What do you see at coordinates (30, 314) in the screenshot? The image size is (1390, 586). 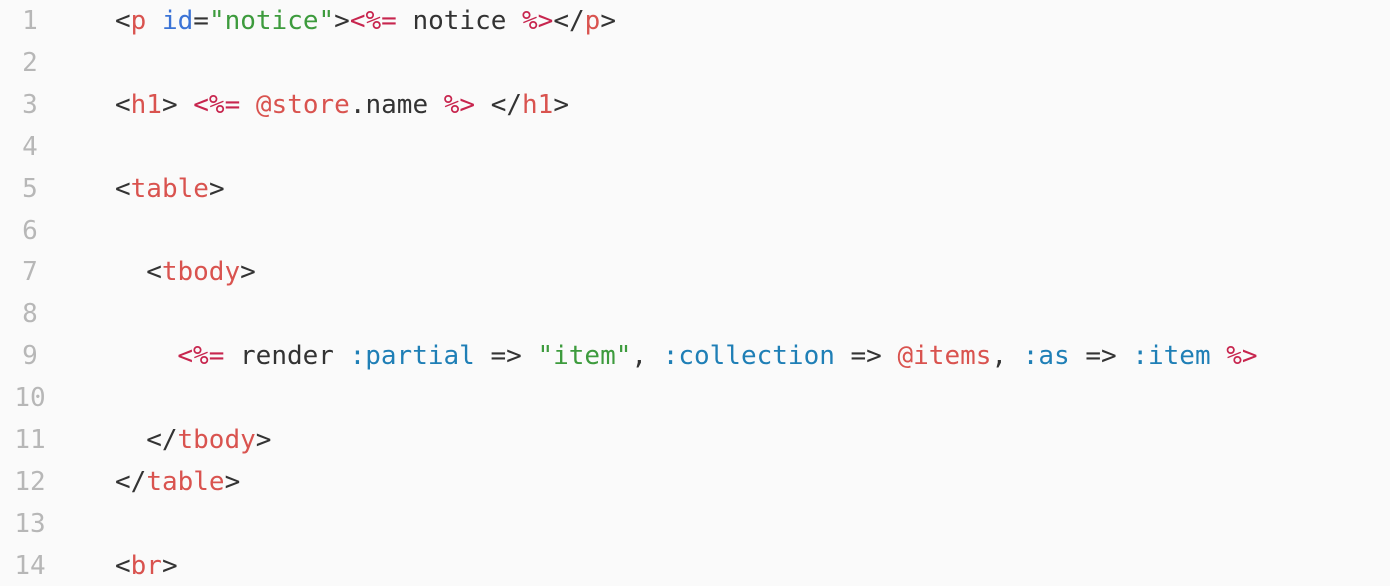 I see `line-number: 8` at bounding box center [30, 314].